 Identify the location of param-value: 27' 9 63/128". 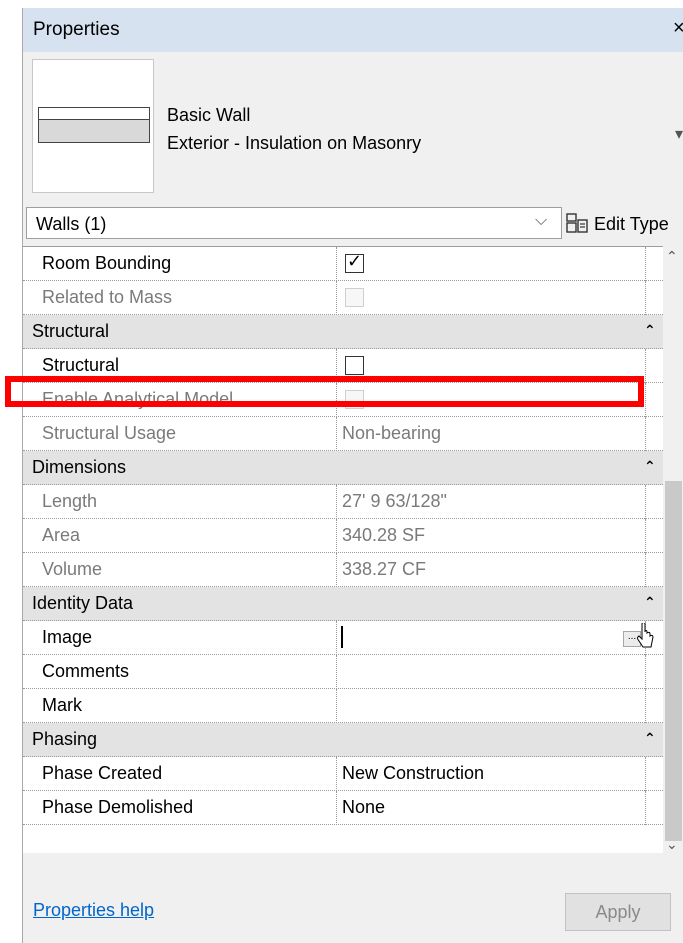
(394, 501).